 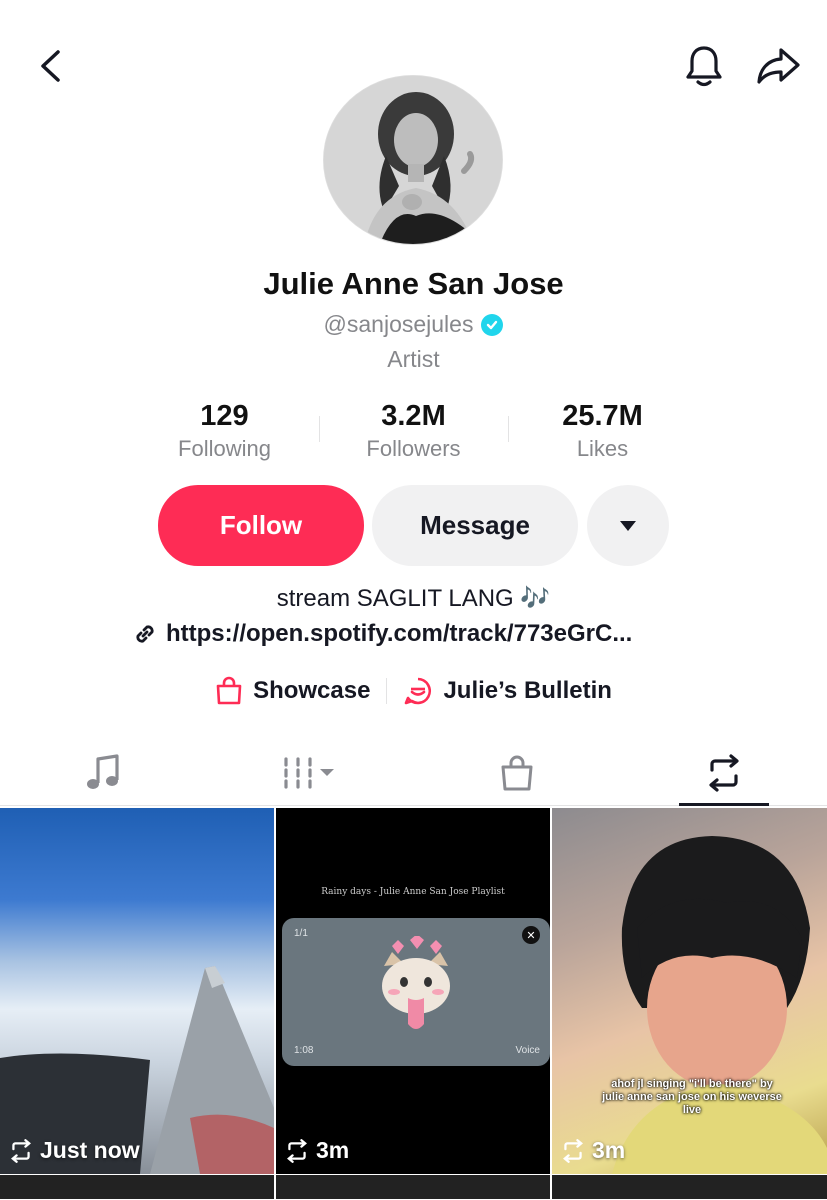 I want to click on avatar-photo, so click(x=413, y=160).